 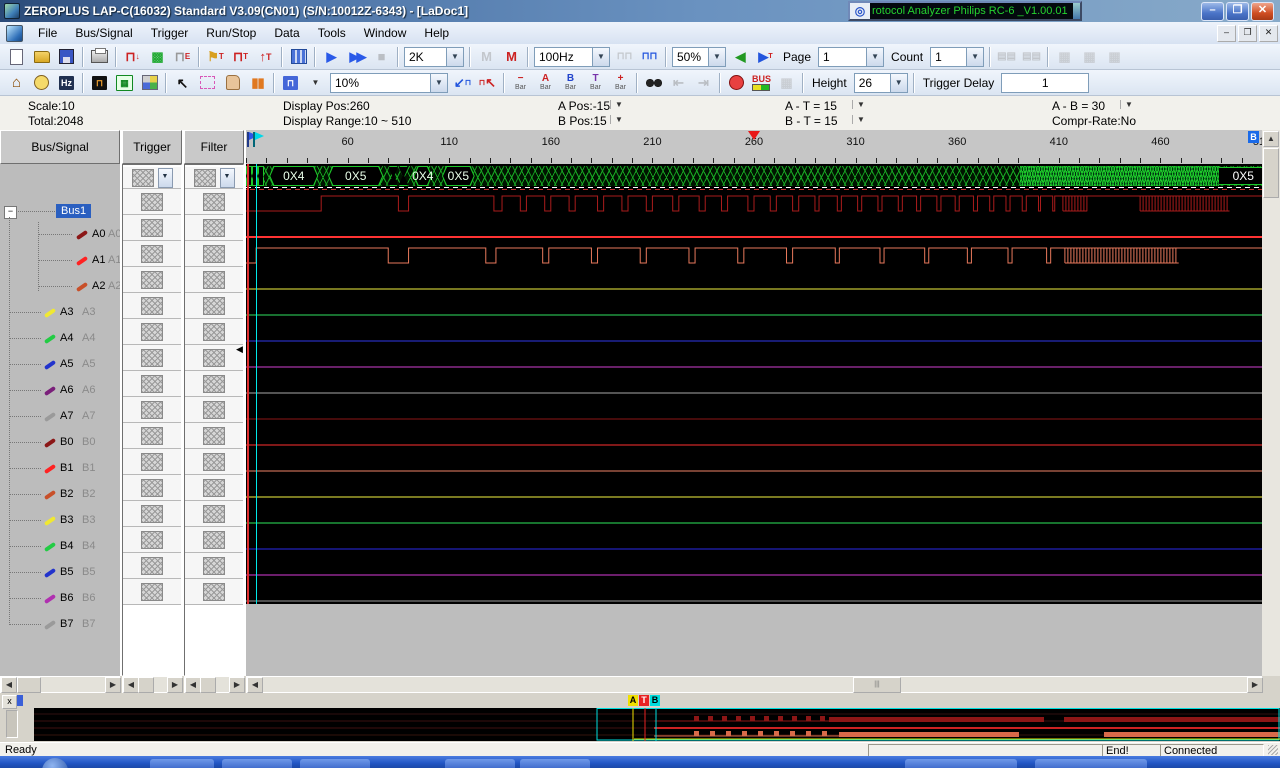 What do you see at coordinates (256, 384) in the screenshot?
I see `b-bar-marker-line` at bounding box center [256, 384].